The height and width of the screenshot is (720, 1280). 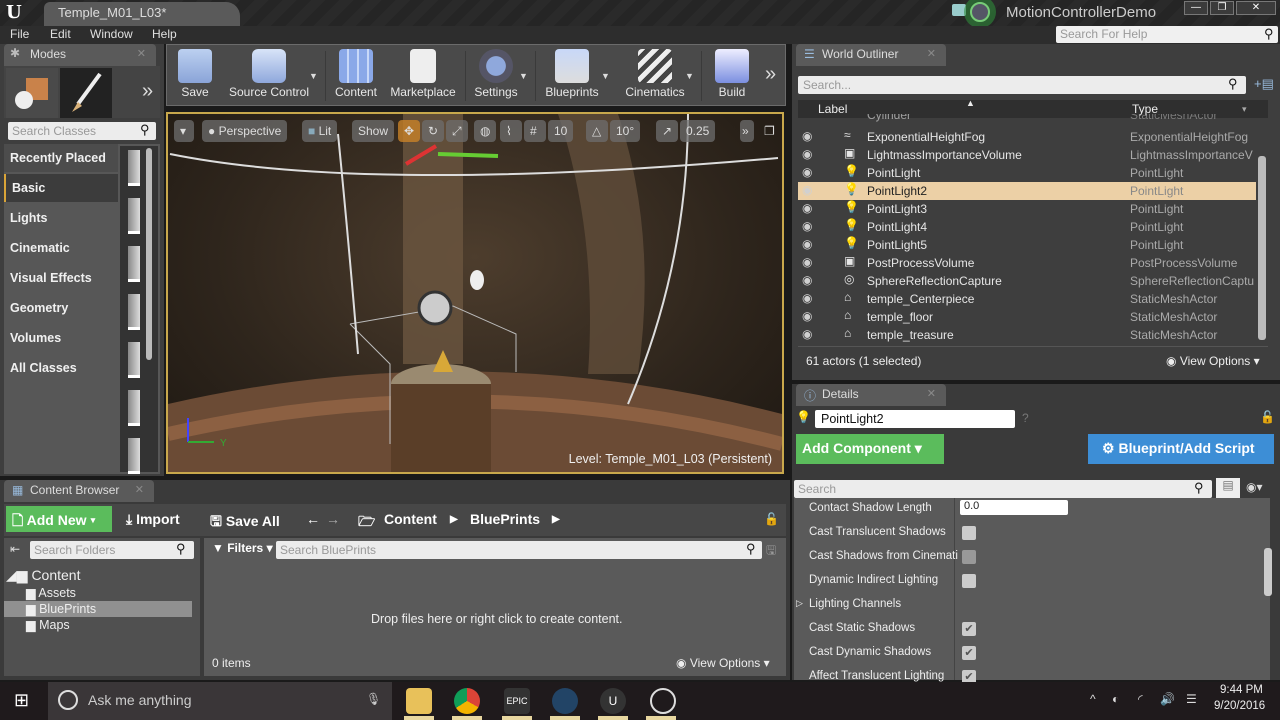 What do you see at coordinates (61, 368) in the screenshot?
I see `category-all-classes: All Classes` at bounding box center [61, 368].